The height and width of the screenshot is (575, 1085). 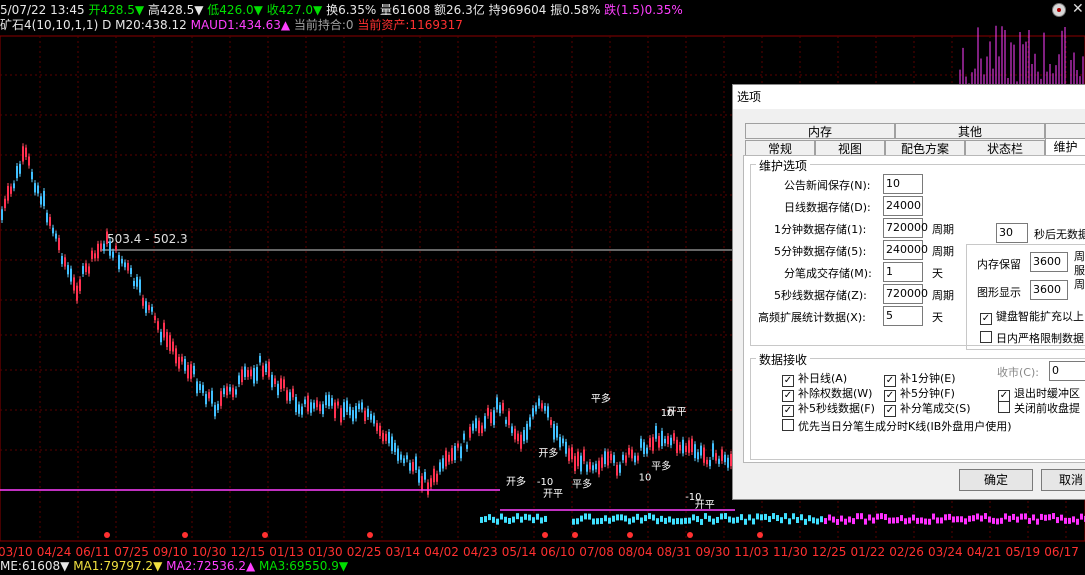 What do you see at coordinates (828, 273) in the screenshot?
I see `maintain-field-label: 分笔成交存储(M):` at bounding box center [828, 273].